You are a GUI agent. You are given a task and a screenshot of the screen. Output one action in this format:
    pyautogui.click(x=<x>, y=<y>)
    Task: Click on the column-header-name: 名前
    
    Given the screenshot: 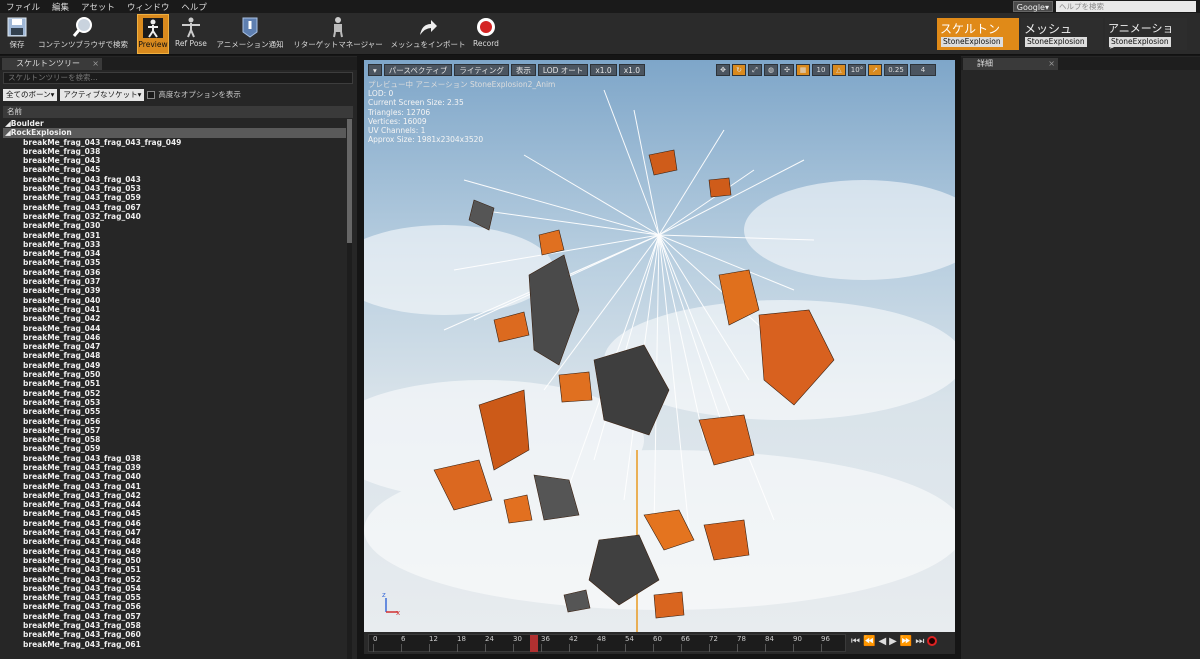 What is the action you would take?
    pyautogui.click(x=178, y=112)
    